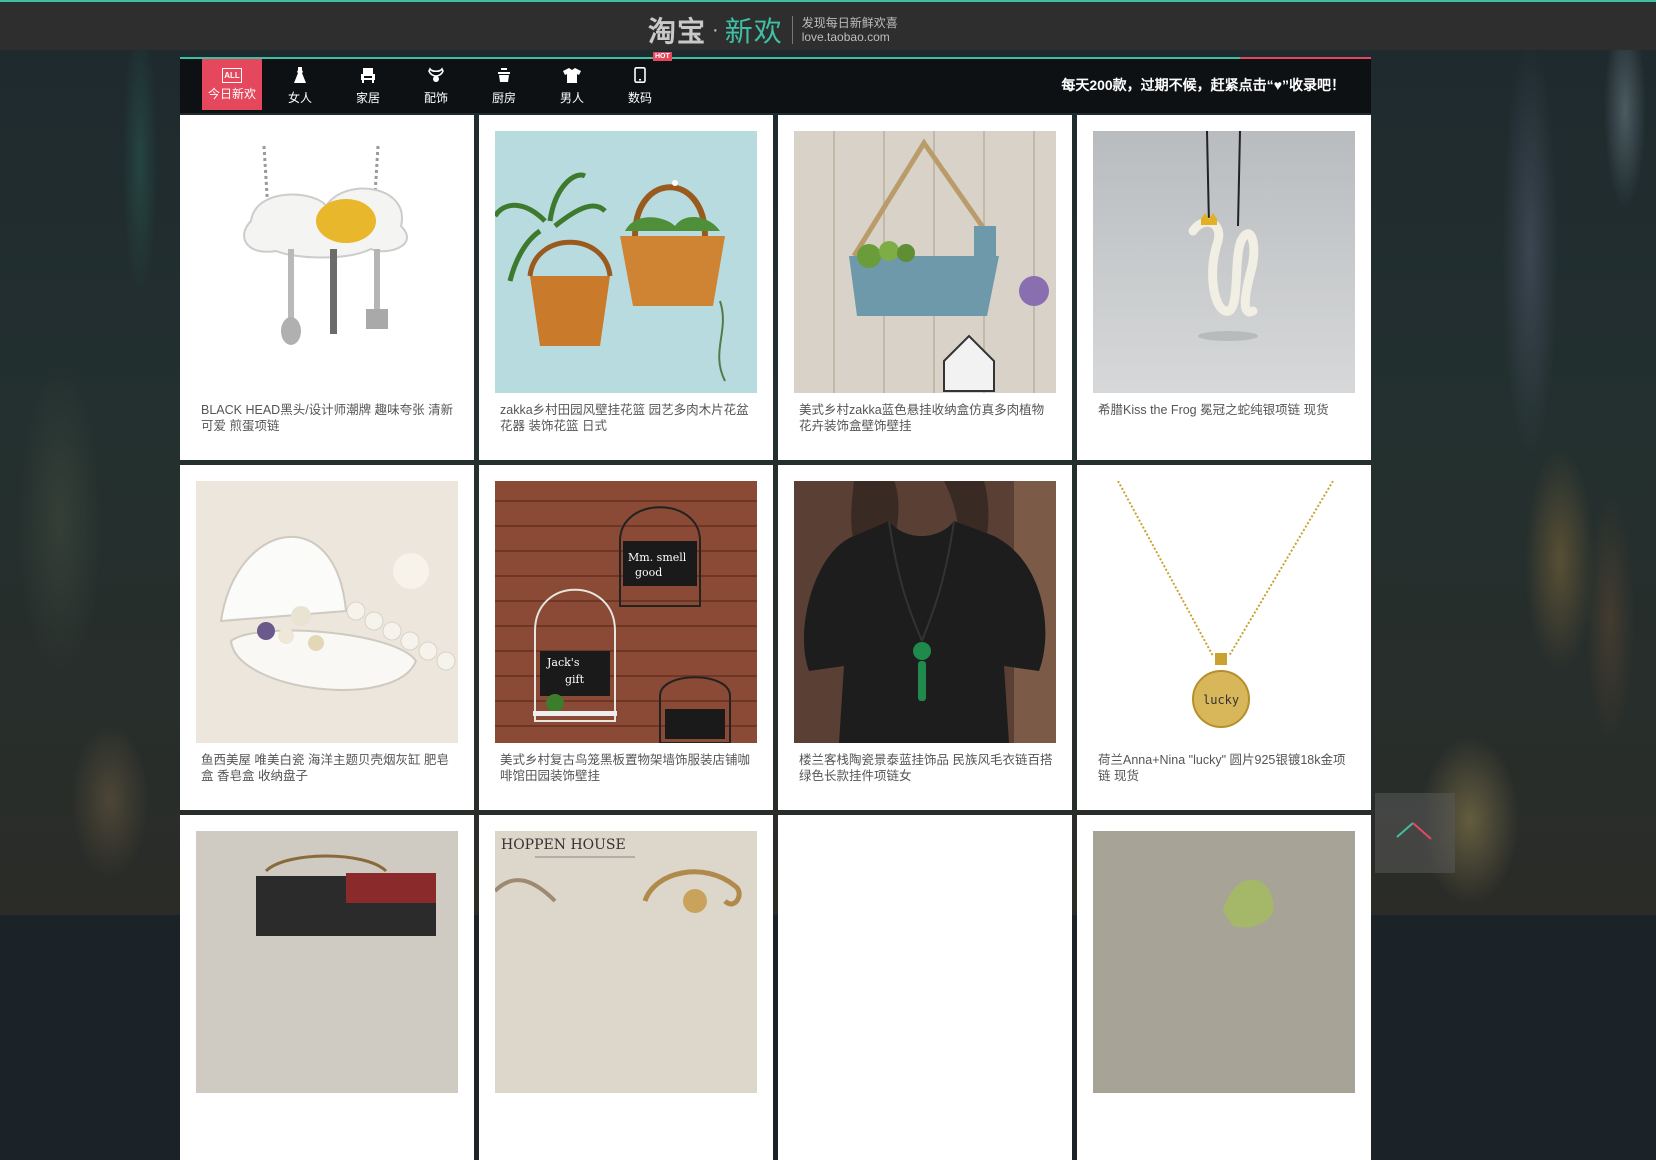 This screenshot has width=1656, height=1160. What do you see at coordinates (231, 94) in the screenshot?
I see `nav-item-label: 今日新欢` at bounding box center [231, 94].